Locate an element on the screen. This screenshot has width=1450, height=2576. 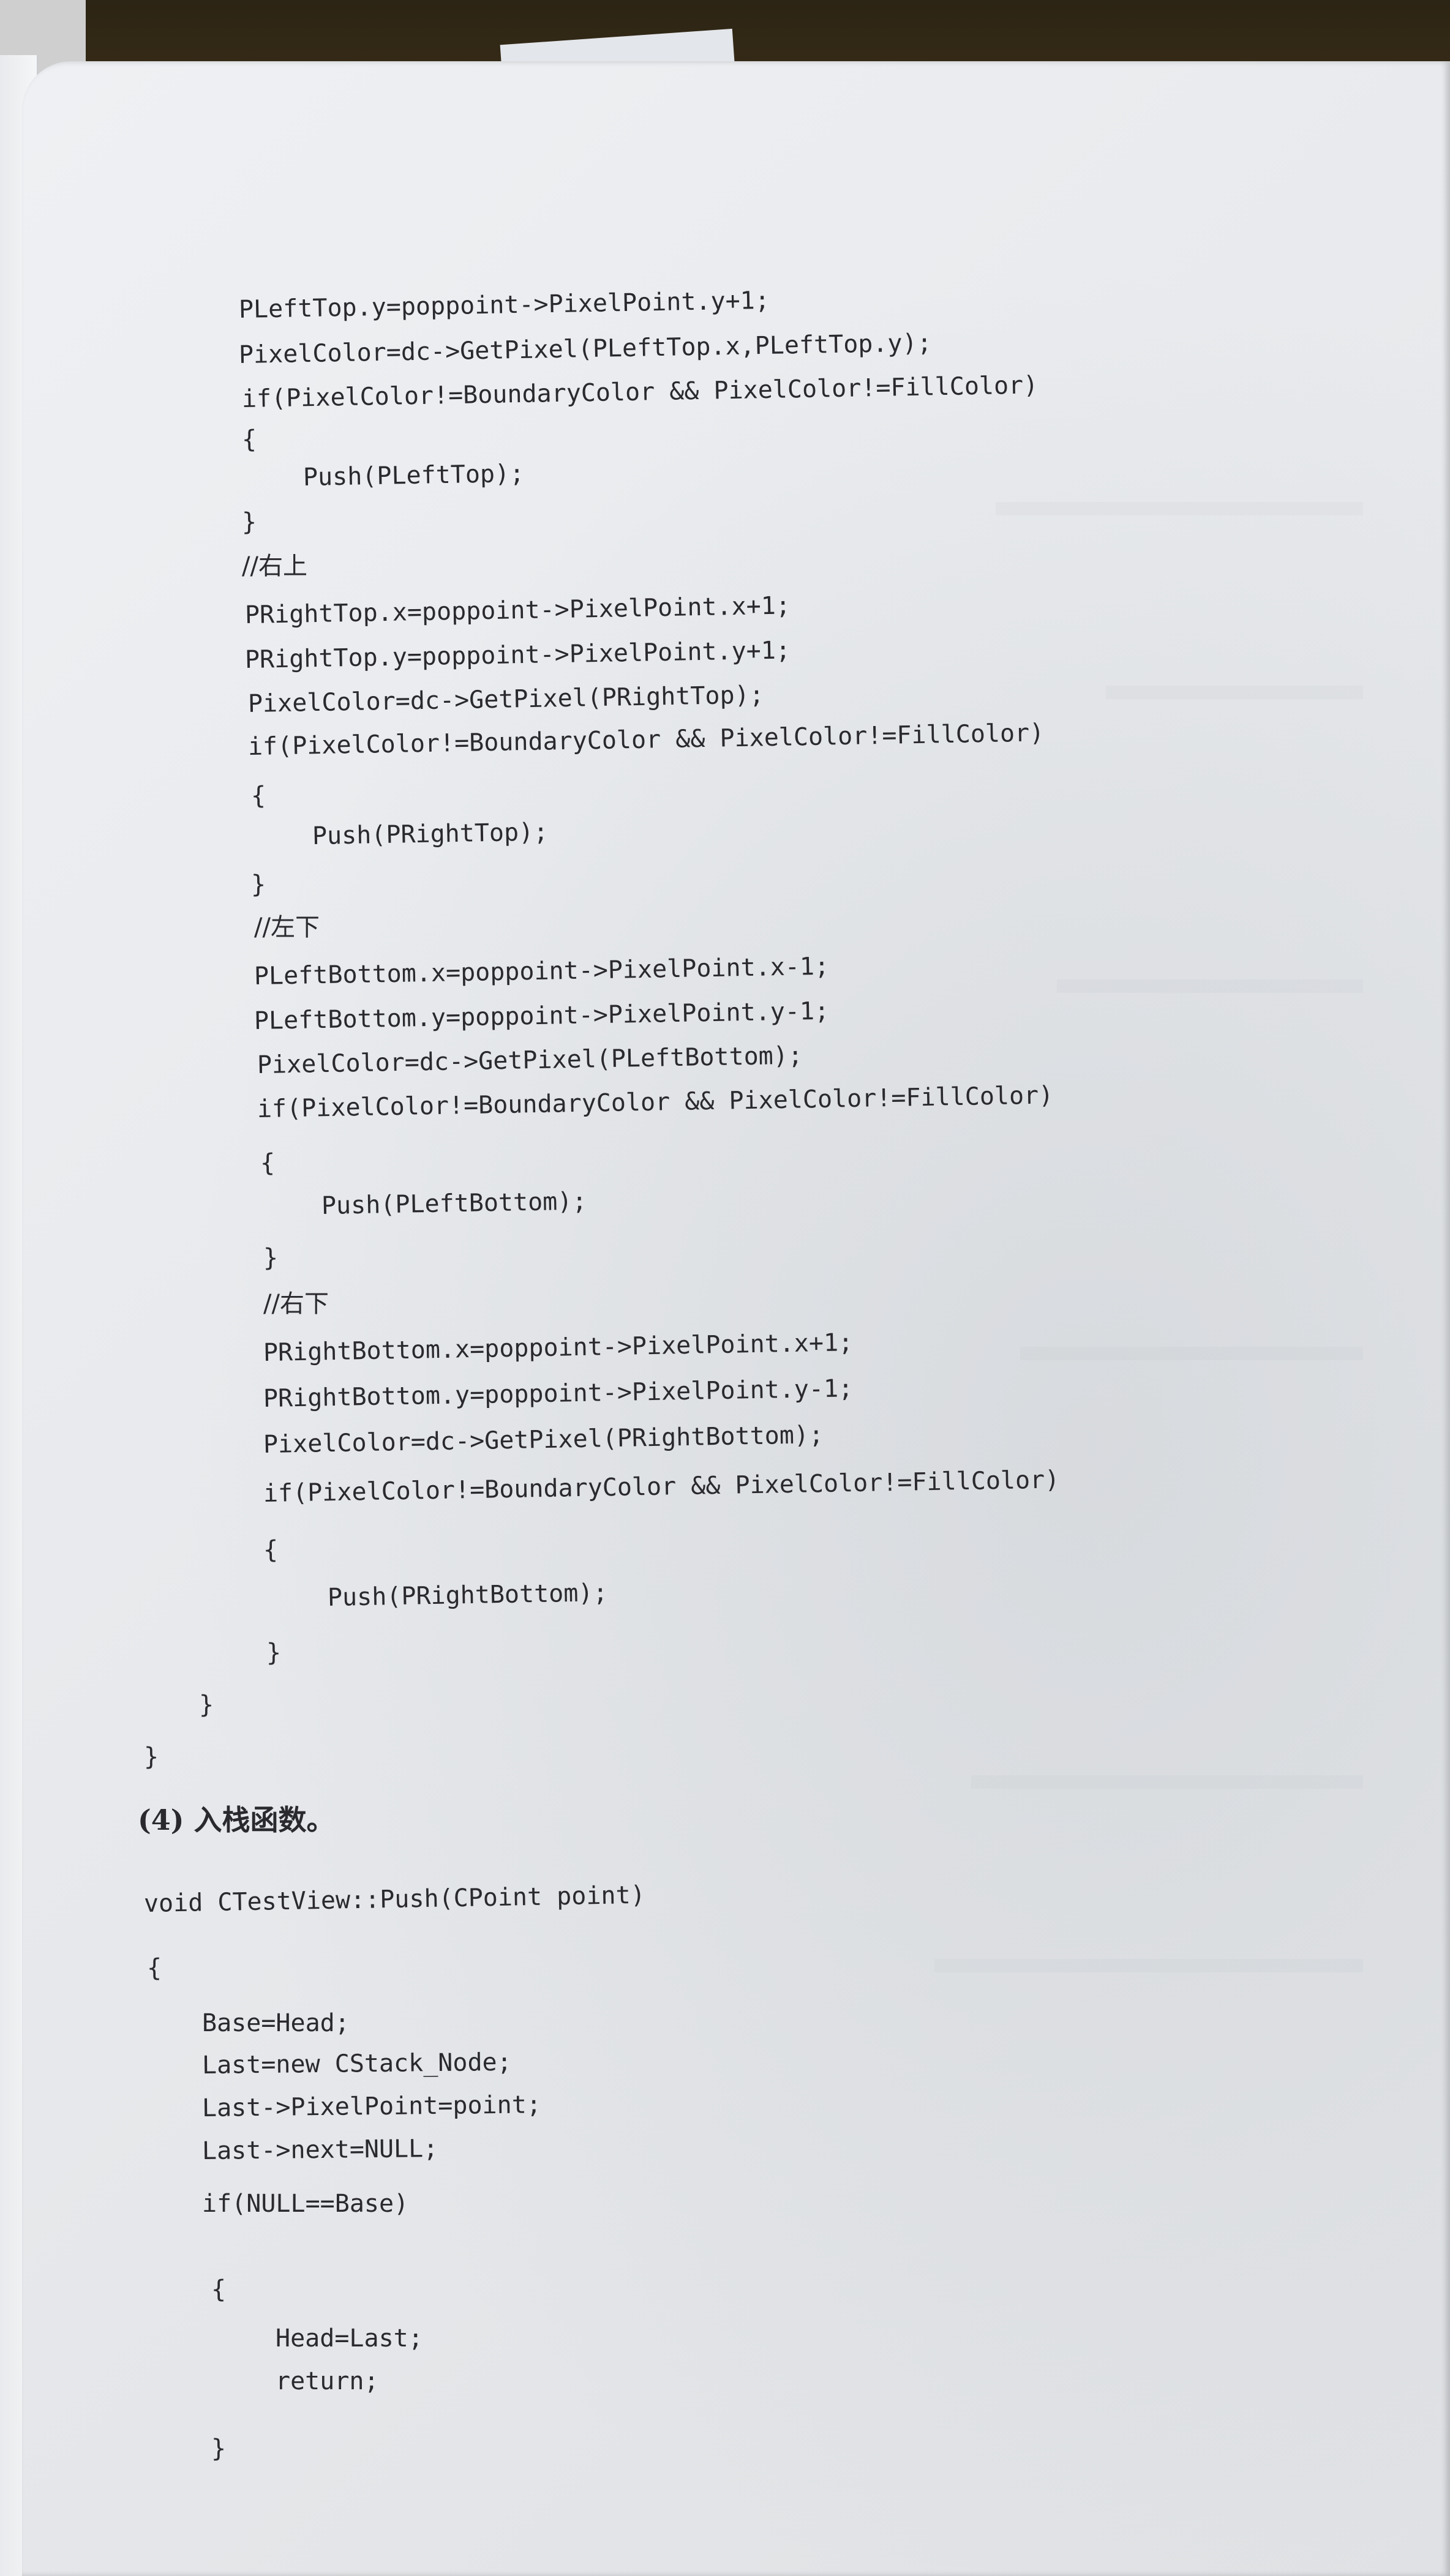
code-line: Push(PRightBottom); is located at coordinates (467, 1596).